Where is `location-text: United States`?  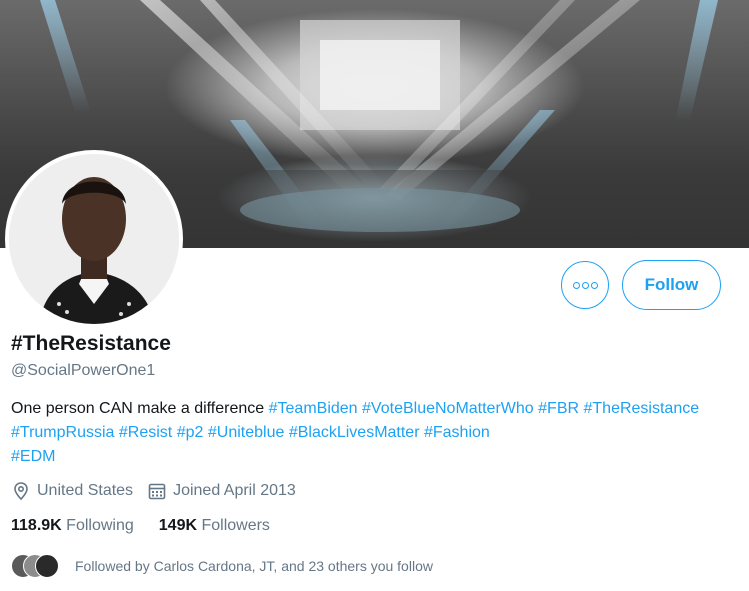
location-text: United States is located at coordinates (85, 490).